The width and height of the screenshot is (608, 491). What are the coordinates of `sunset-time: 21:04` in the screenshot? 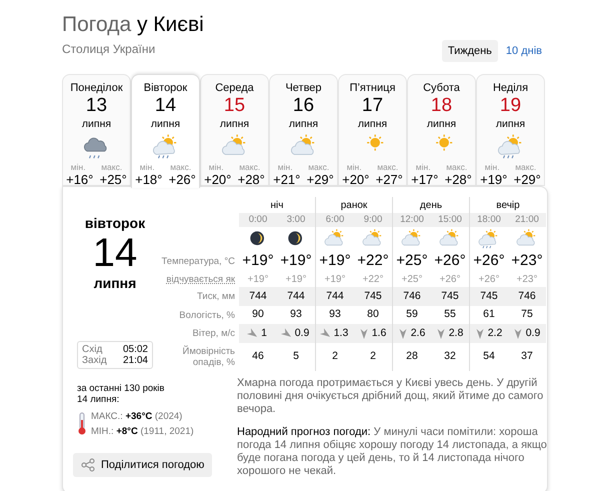 It's located at (135, 360).